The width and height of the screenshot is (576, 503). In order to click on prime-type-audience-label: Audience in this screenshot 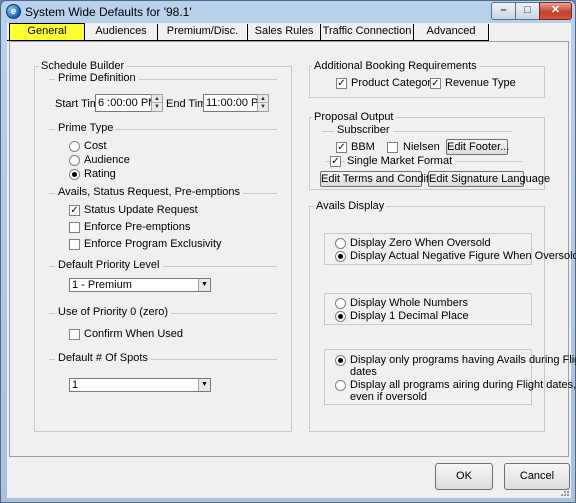, I will do `click(107, 160)`.